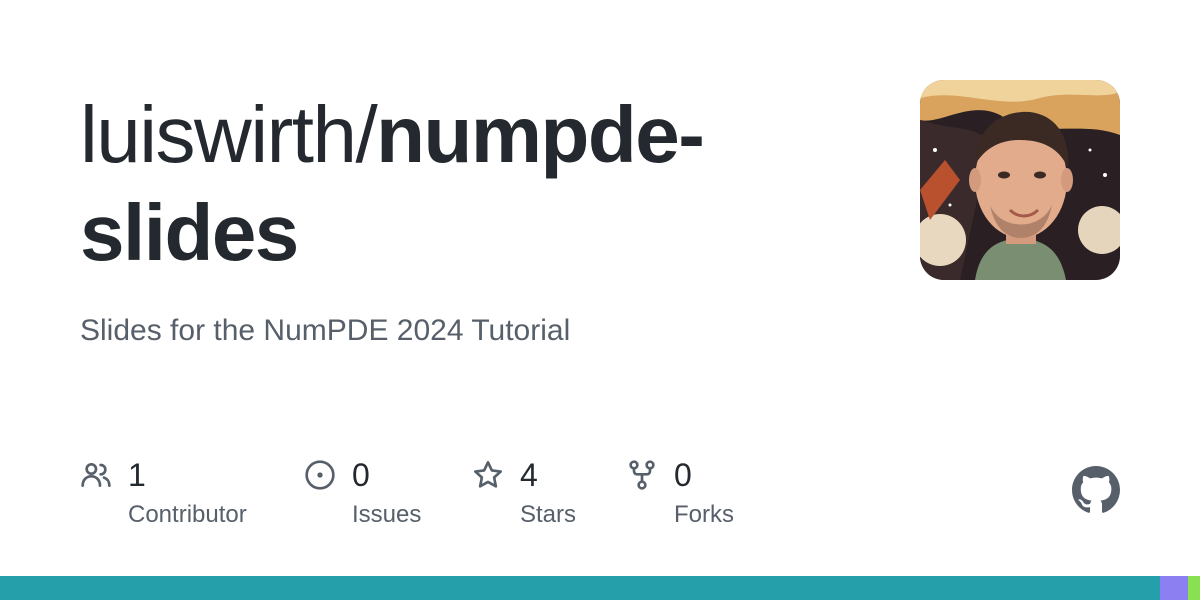 The image size is (1200, 600). Describe the element at coordinates (488, 474) in the screenshot. I see `star-icon` at that location.